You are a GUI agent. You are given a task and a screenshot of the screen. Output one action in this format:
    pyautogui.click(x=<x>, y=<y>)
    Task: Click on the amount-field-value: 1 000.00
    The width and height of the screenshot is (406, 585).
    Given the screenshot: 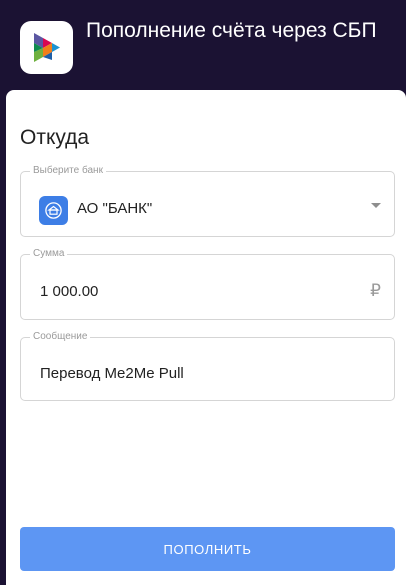 What is the action you would take?
    pyautogui.click(x=69, y=291)
    